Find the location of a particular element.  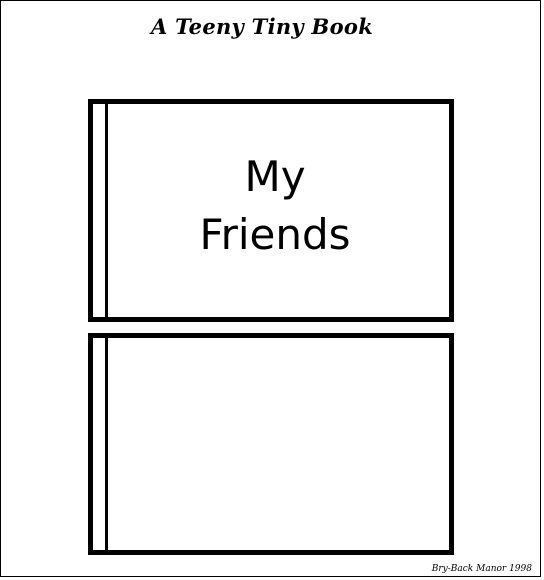

credit-text: Bry-Back Manor 1998 is located at coordinates (481, 569).